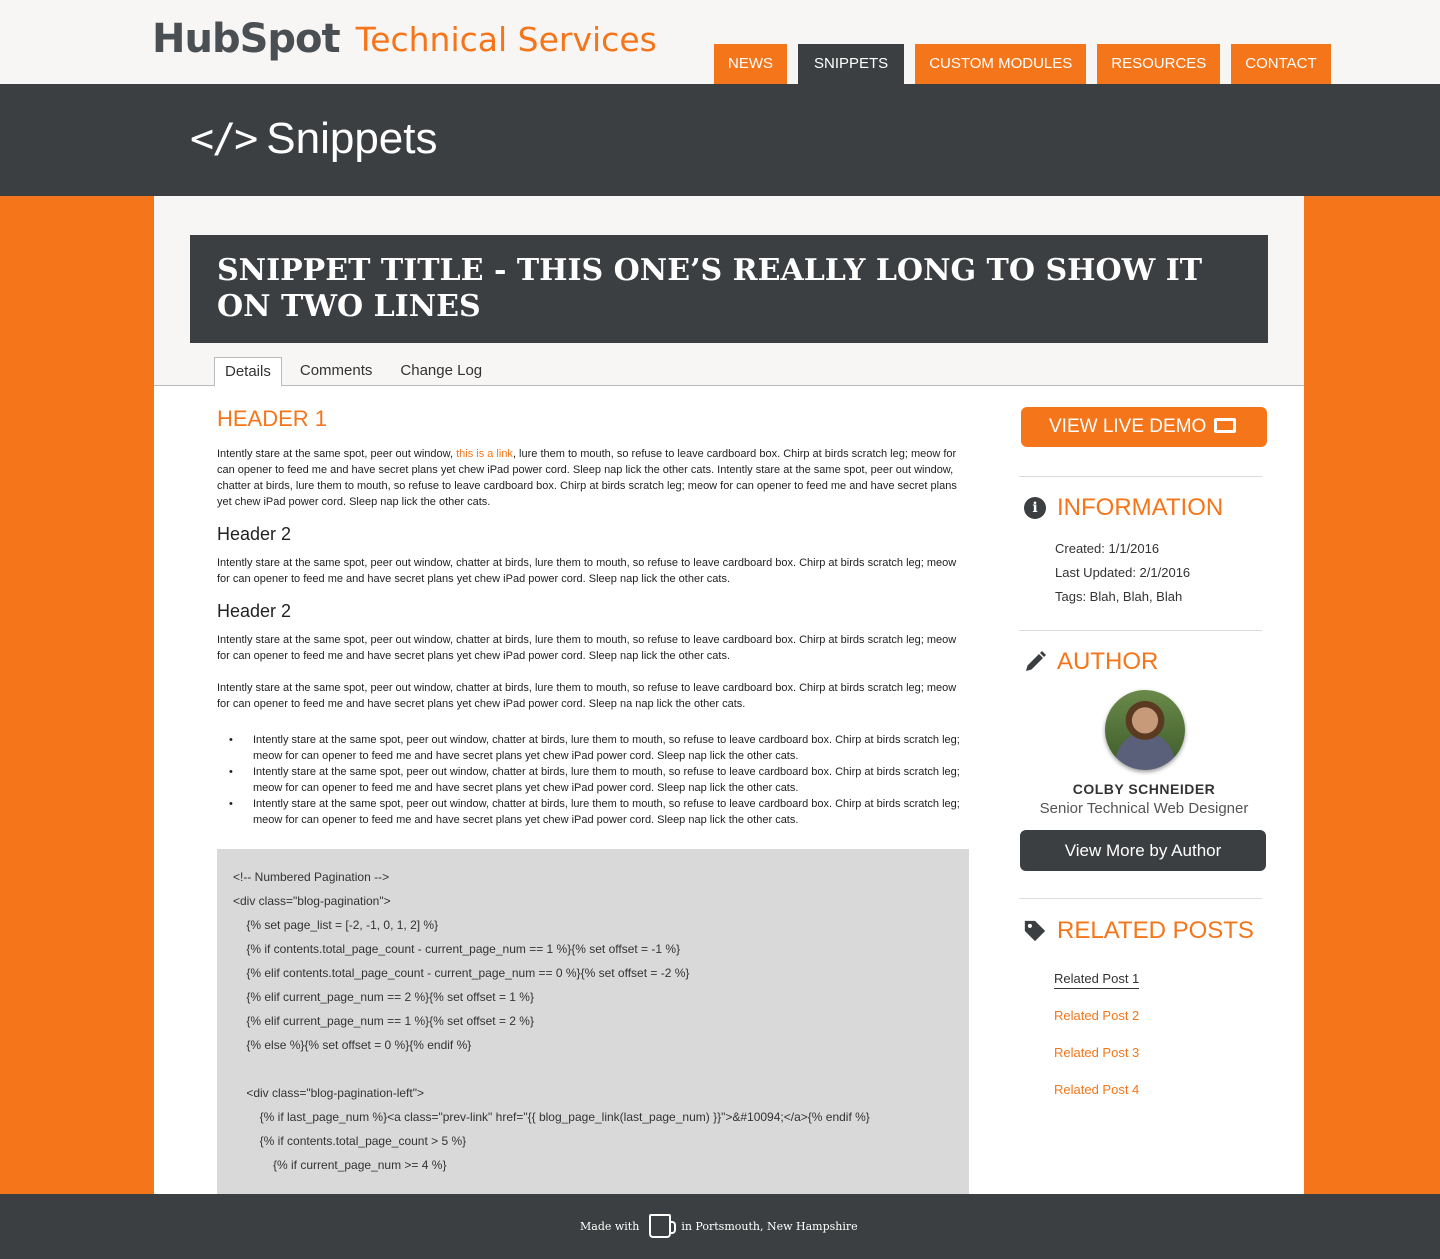  I want to click on site-title: Technical Services, so click(506, 39).